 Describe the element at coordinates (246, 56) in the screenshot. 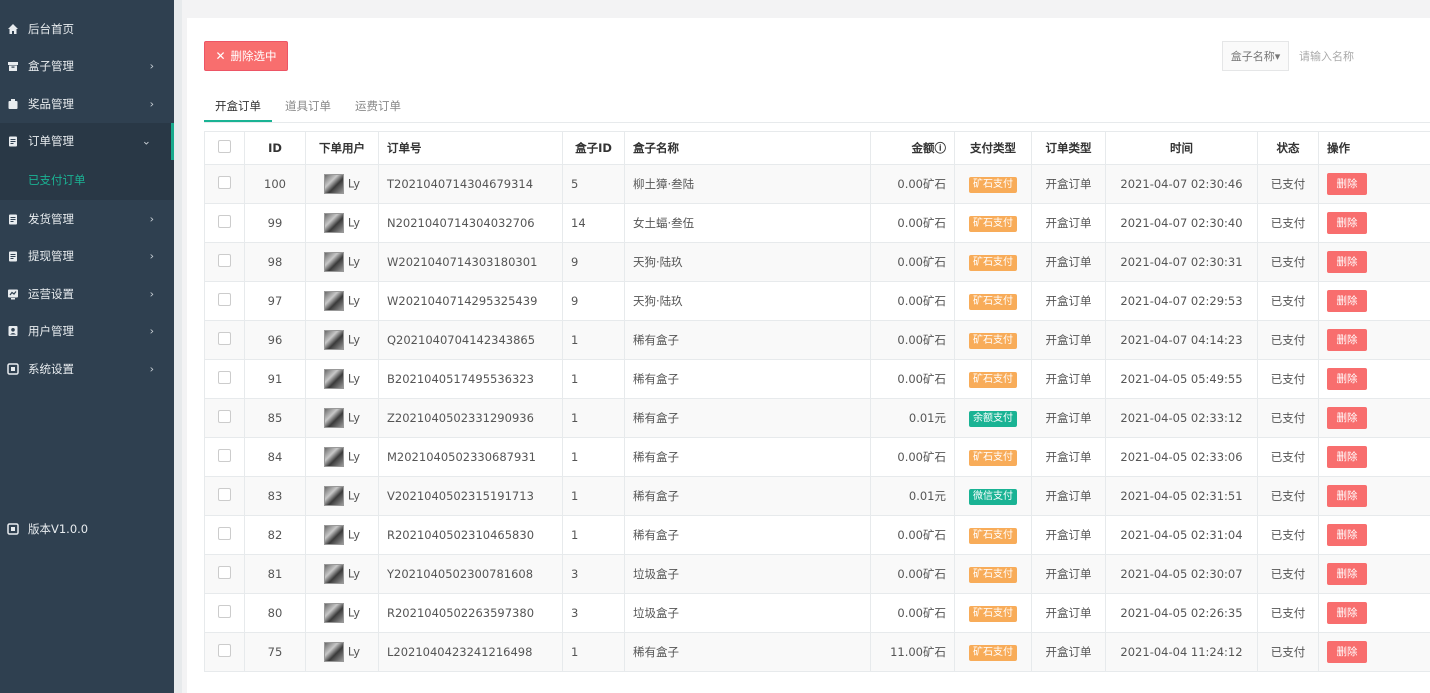

I see `delete-selected-button: ✕ 删除选中` at that location.